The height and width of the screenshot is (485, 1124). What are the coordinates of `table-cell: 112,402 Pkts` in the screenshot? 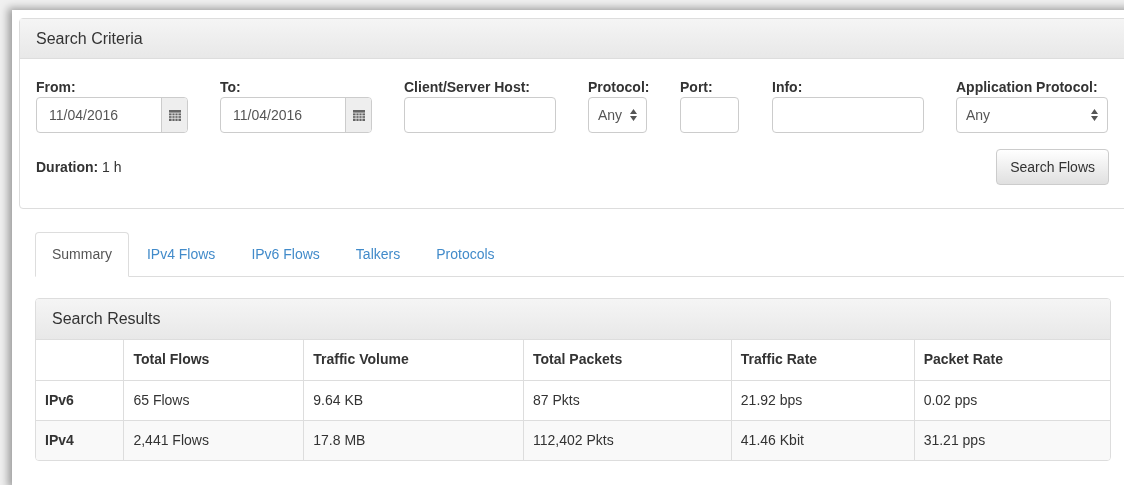 It's located at (627, 440).